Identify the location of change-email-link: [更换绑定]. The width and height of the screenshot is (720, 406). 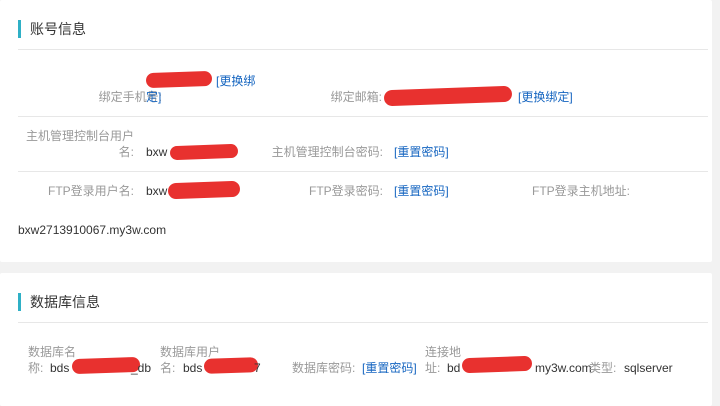
(545, 97).